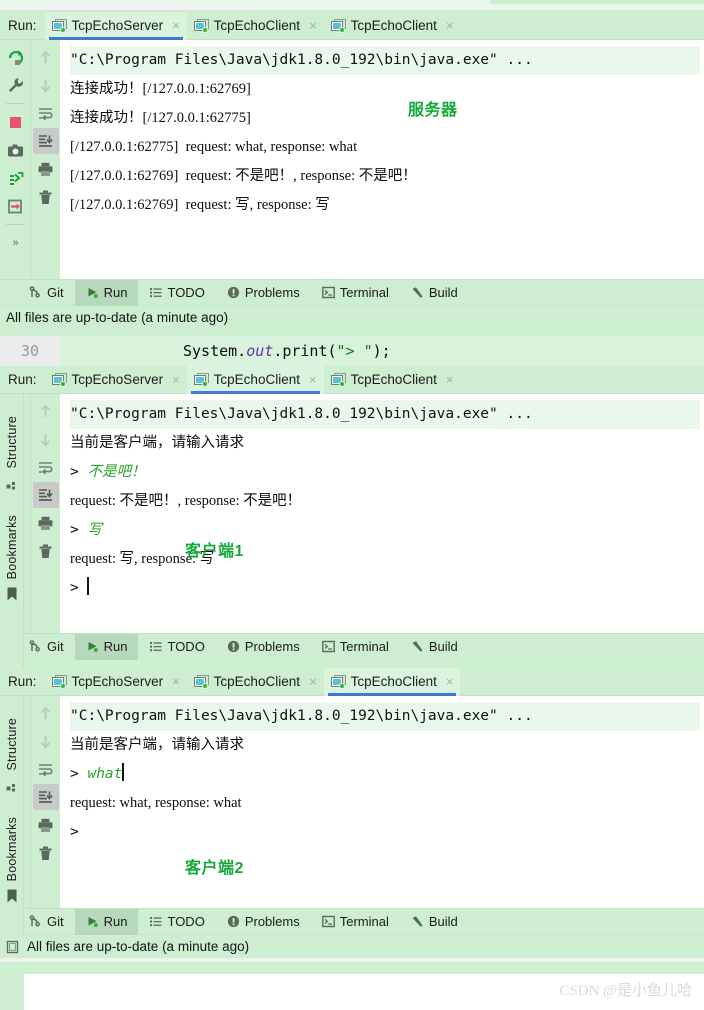 The width and height of the screenshot is (704, 1010). Describe the element at coordinates (115, 646) in the screenshot. I see `tool-window-label: Run` at that location.